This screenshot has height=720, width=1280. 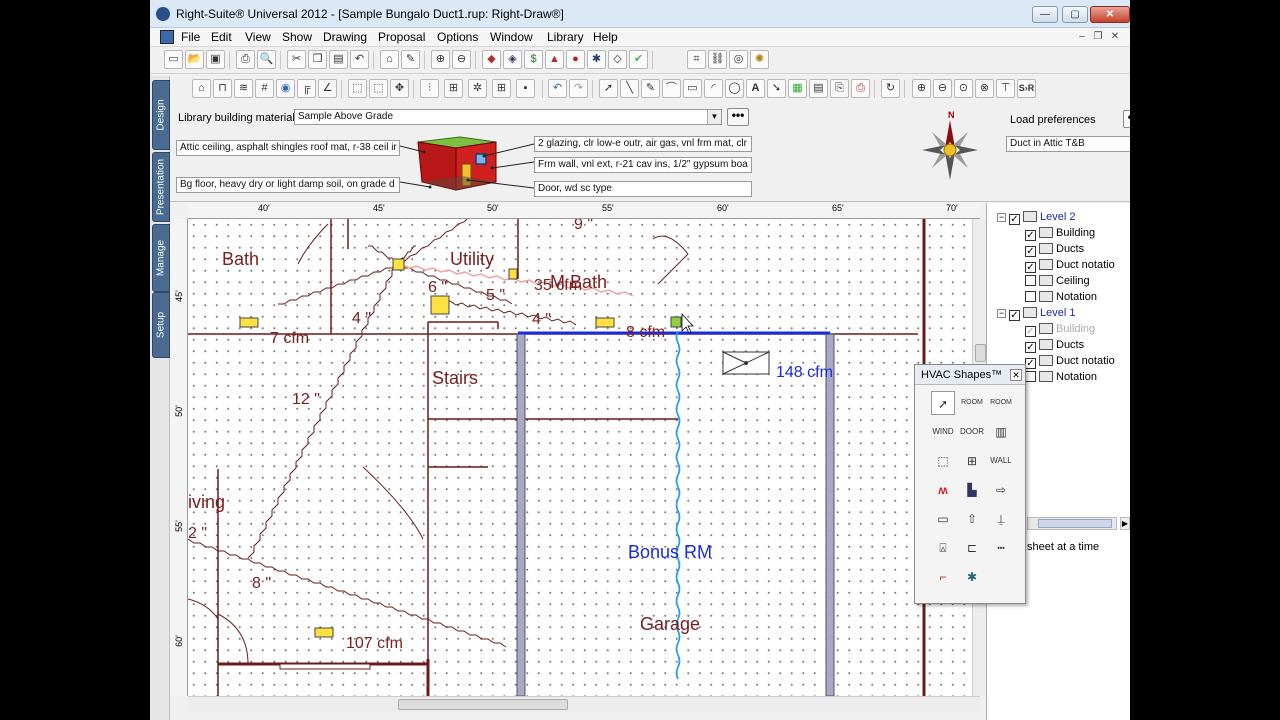 I want to click on box-arrow-icon: ▭, so click(x=943, y=519).